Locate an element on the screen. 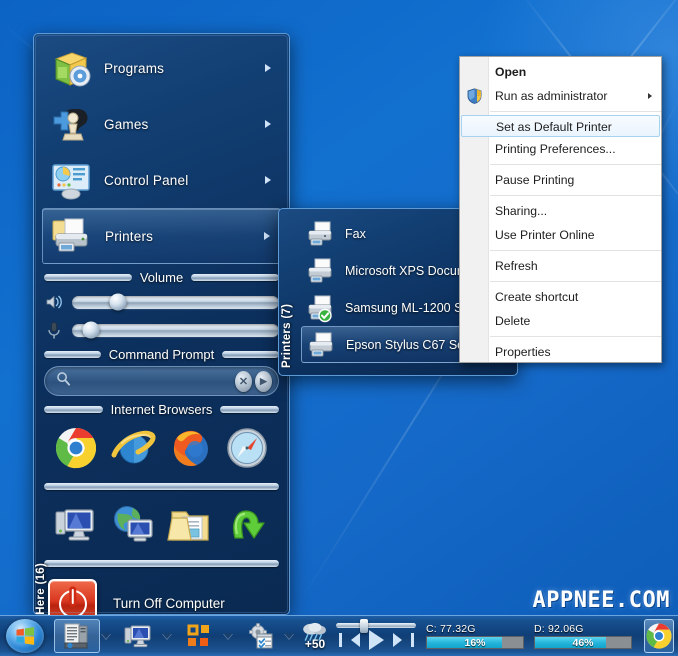 The width and height of the screenshot is (678, 656). context-menu-item-label: Use Printer Online is located at coordinates (545, 235).